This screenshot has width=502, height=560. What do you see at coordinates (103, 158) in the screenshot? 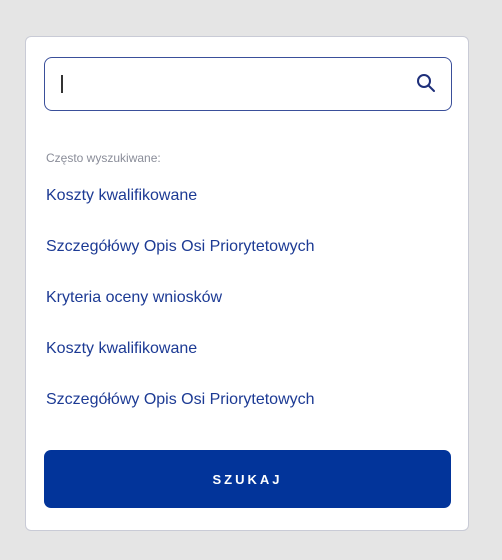
I see `popular-searches-label: Często wyszukiwane:` at bounding box center [103, 158].